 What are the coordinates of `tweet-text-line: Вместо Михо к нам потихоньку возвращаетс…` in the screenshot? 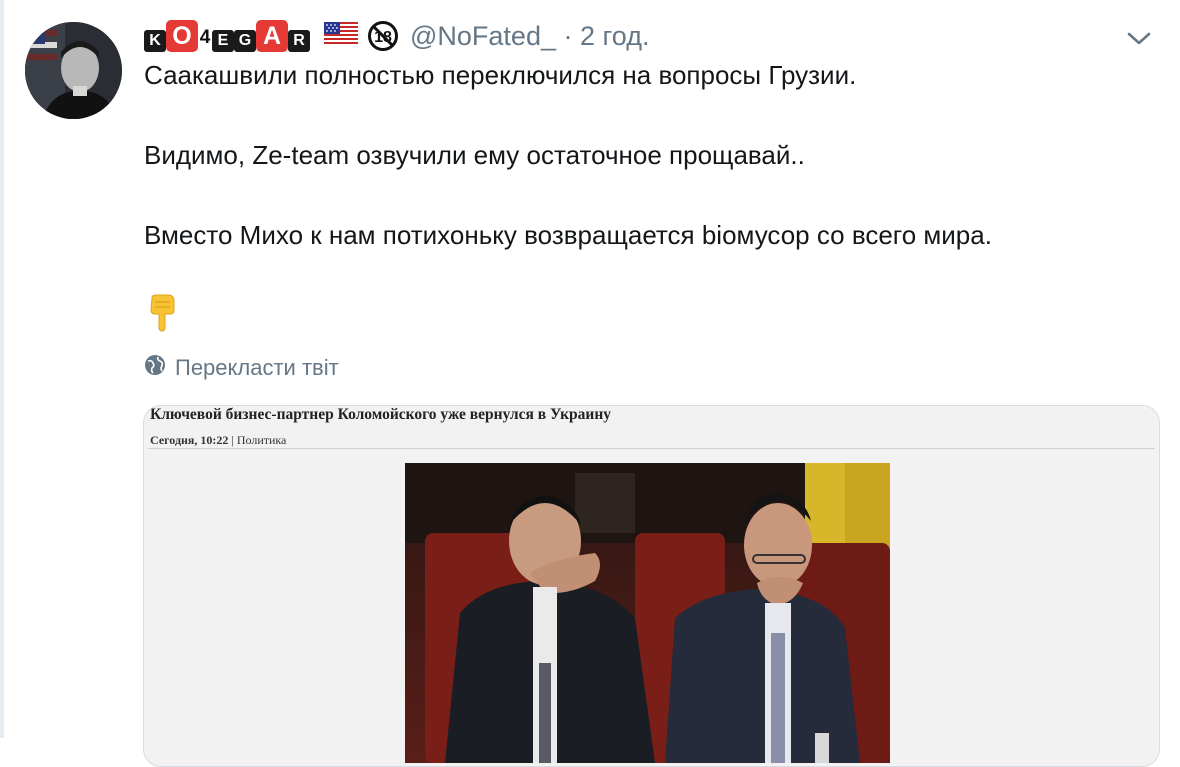 It's located at (568, 235).